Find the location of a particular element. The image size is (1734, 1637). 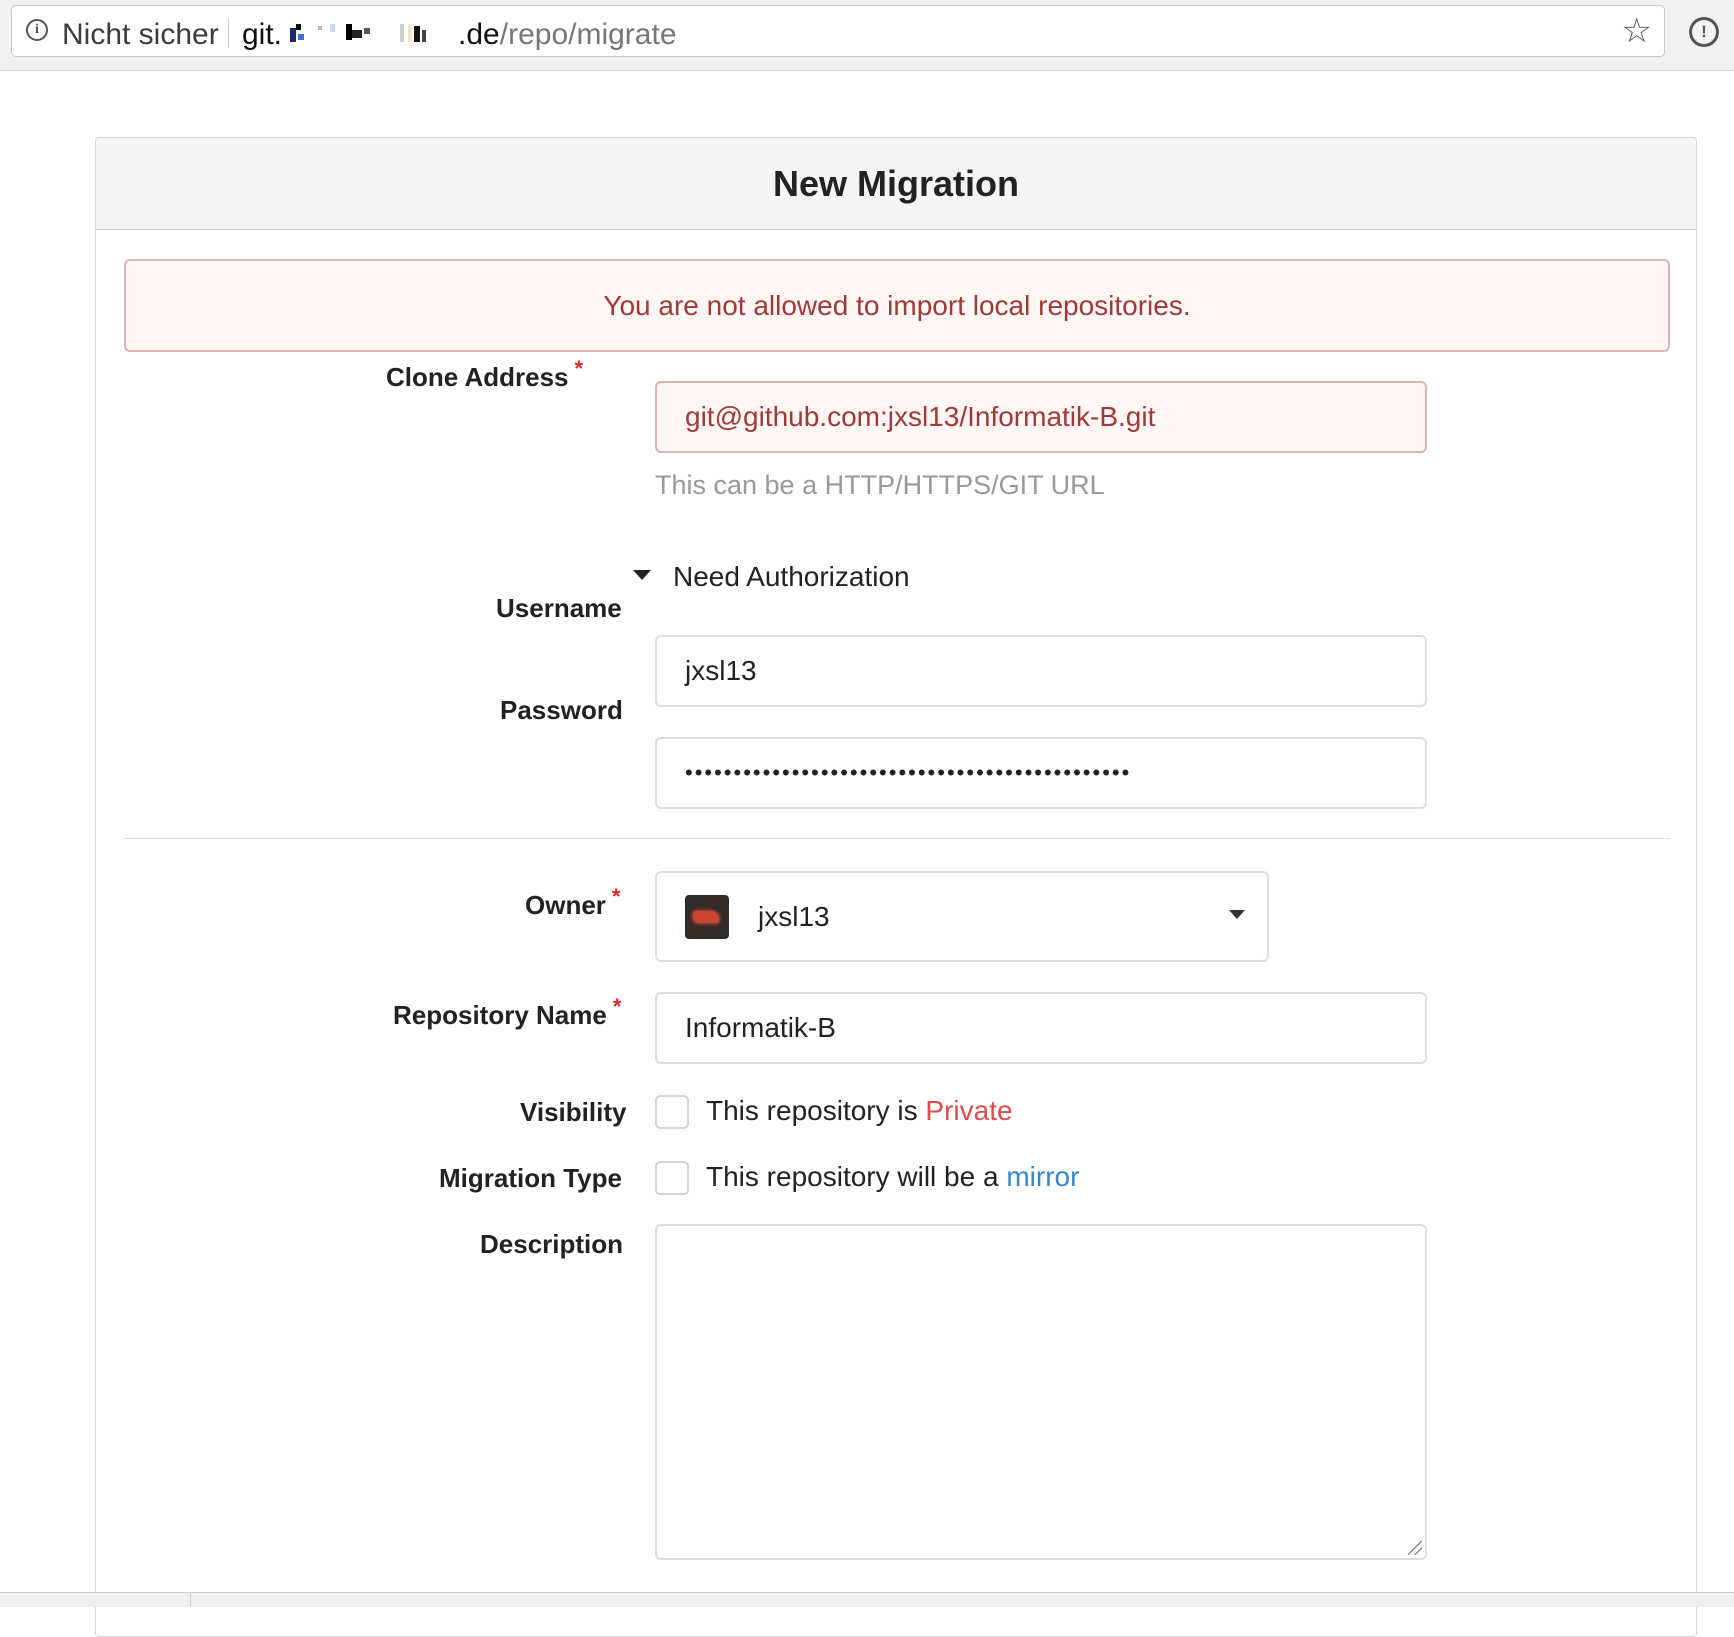

address-bar: i Nicht sicher git. .de/repo/migrate ☆ is located at coordinates (838, 31).